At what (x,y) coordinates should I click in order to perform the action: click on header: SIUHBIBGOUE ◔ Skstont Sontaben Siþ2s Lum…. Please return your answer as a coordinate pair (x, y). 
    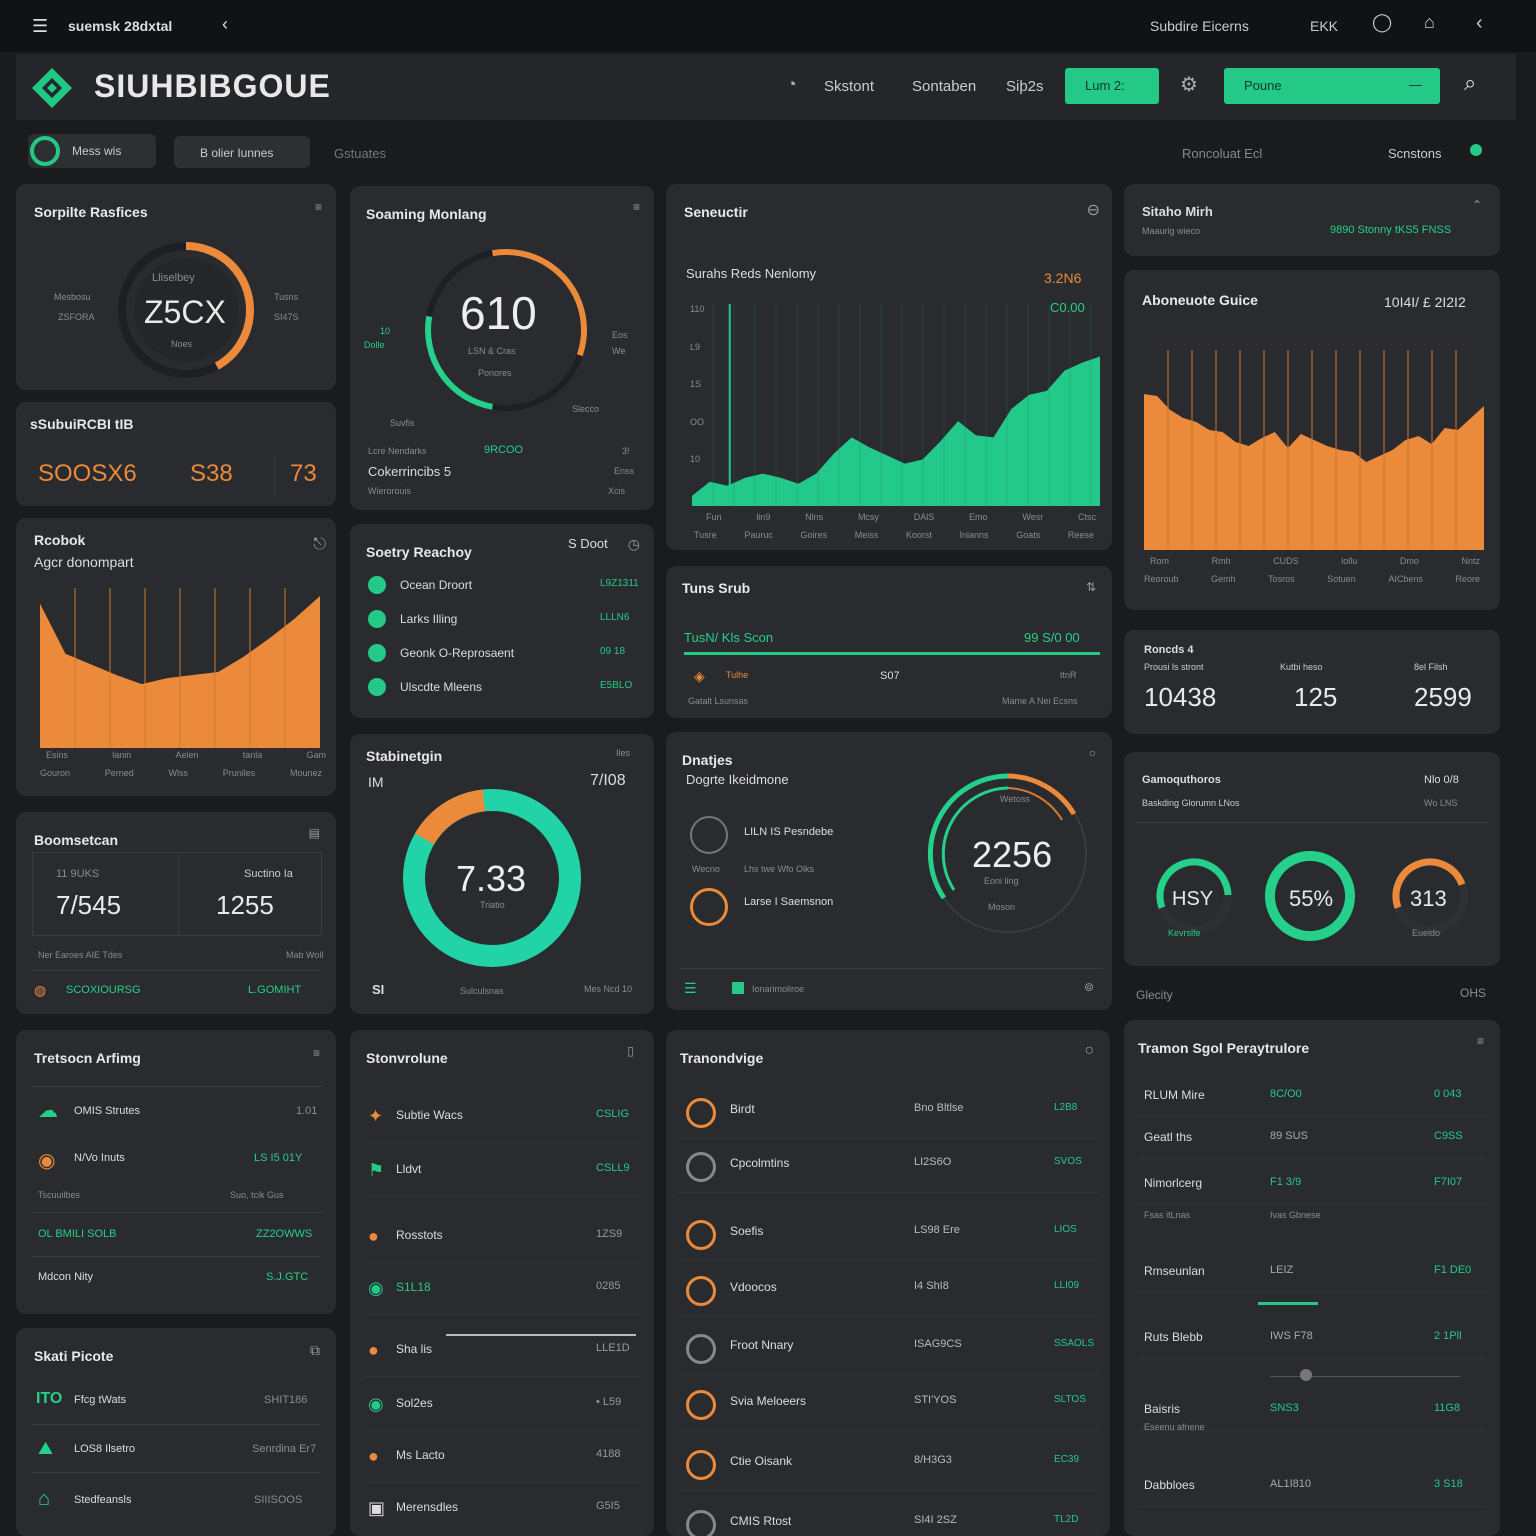
    Looking at the image, I should click on (766, 87).